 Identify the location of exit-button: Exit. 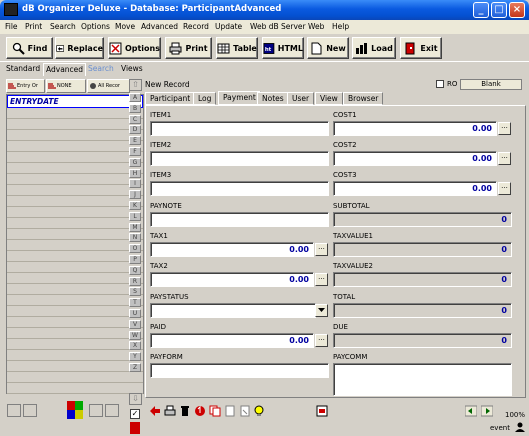
(421, 48).